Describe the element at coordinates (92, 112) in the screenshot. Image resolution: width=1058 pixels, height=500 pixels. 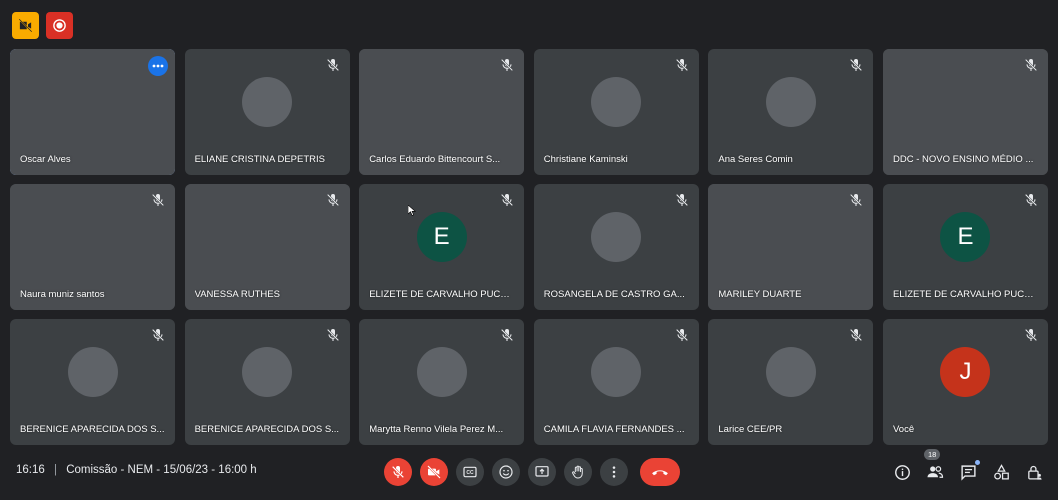
I see `participant-tile: Oscar Alves` at that location.